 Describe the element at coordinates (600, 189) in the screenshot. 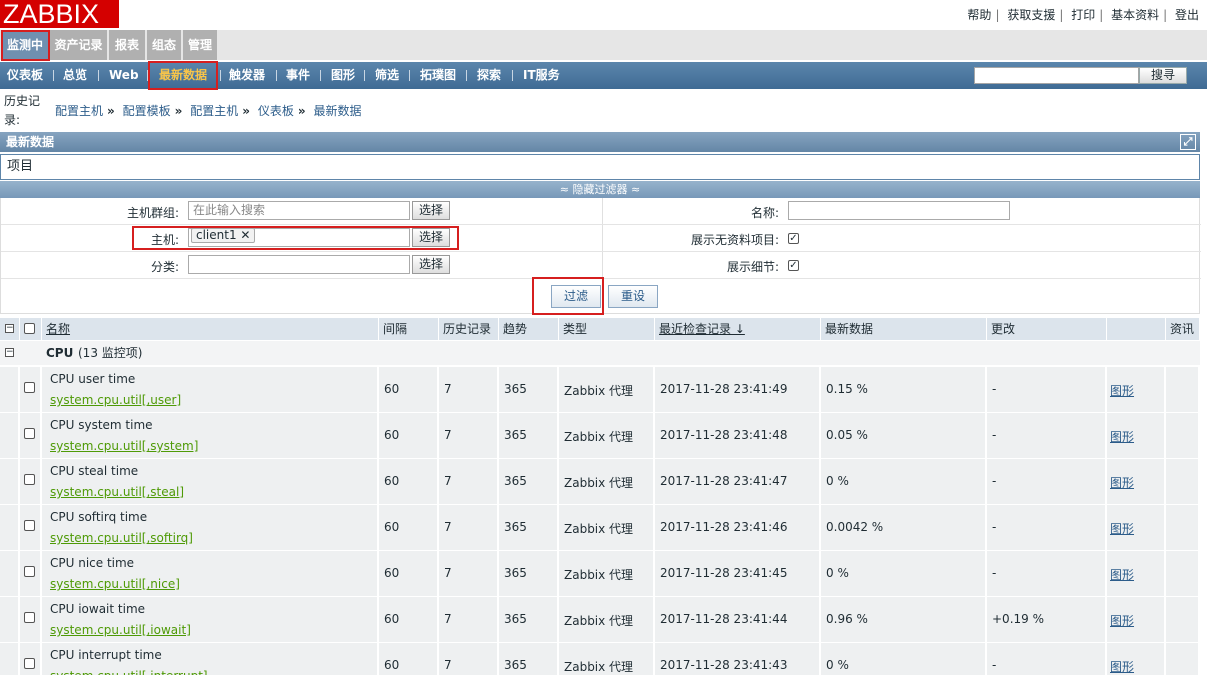

I see `filter-toggle: ≈ 隐藏过滤器 ≈` at that location.